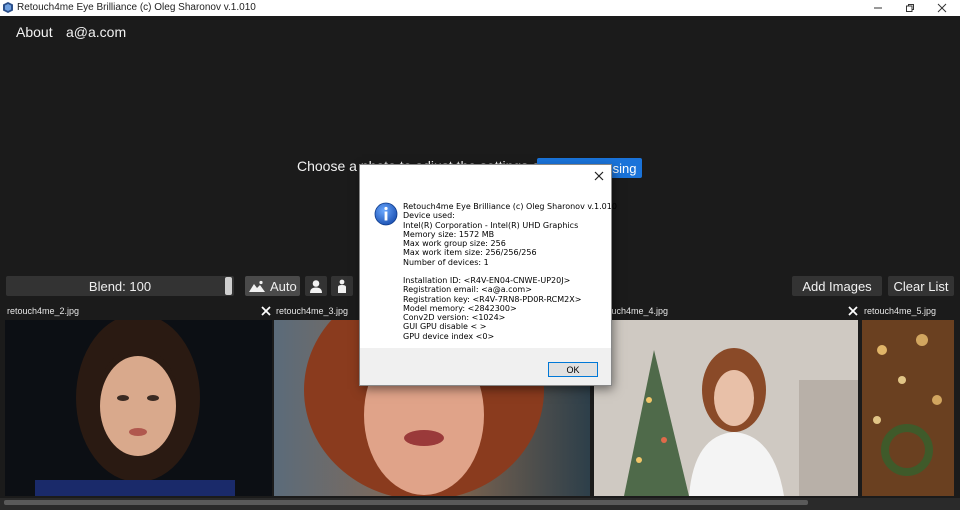  I want to click on minimize-icon, so click(878, 8).